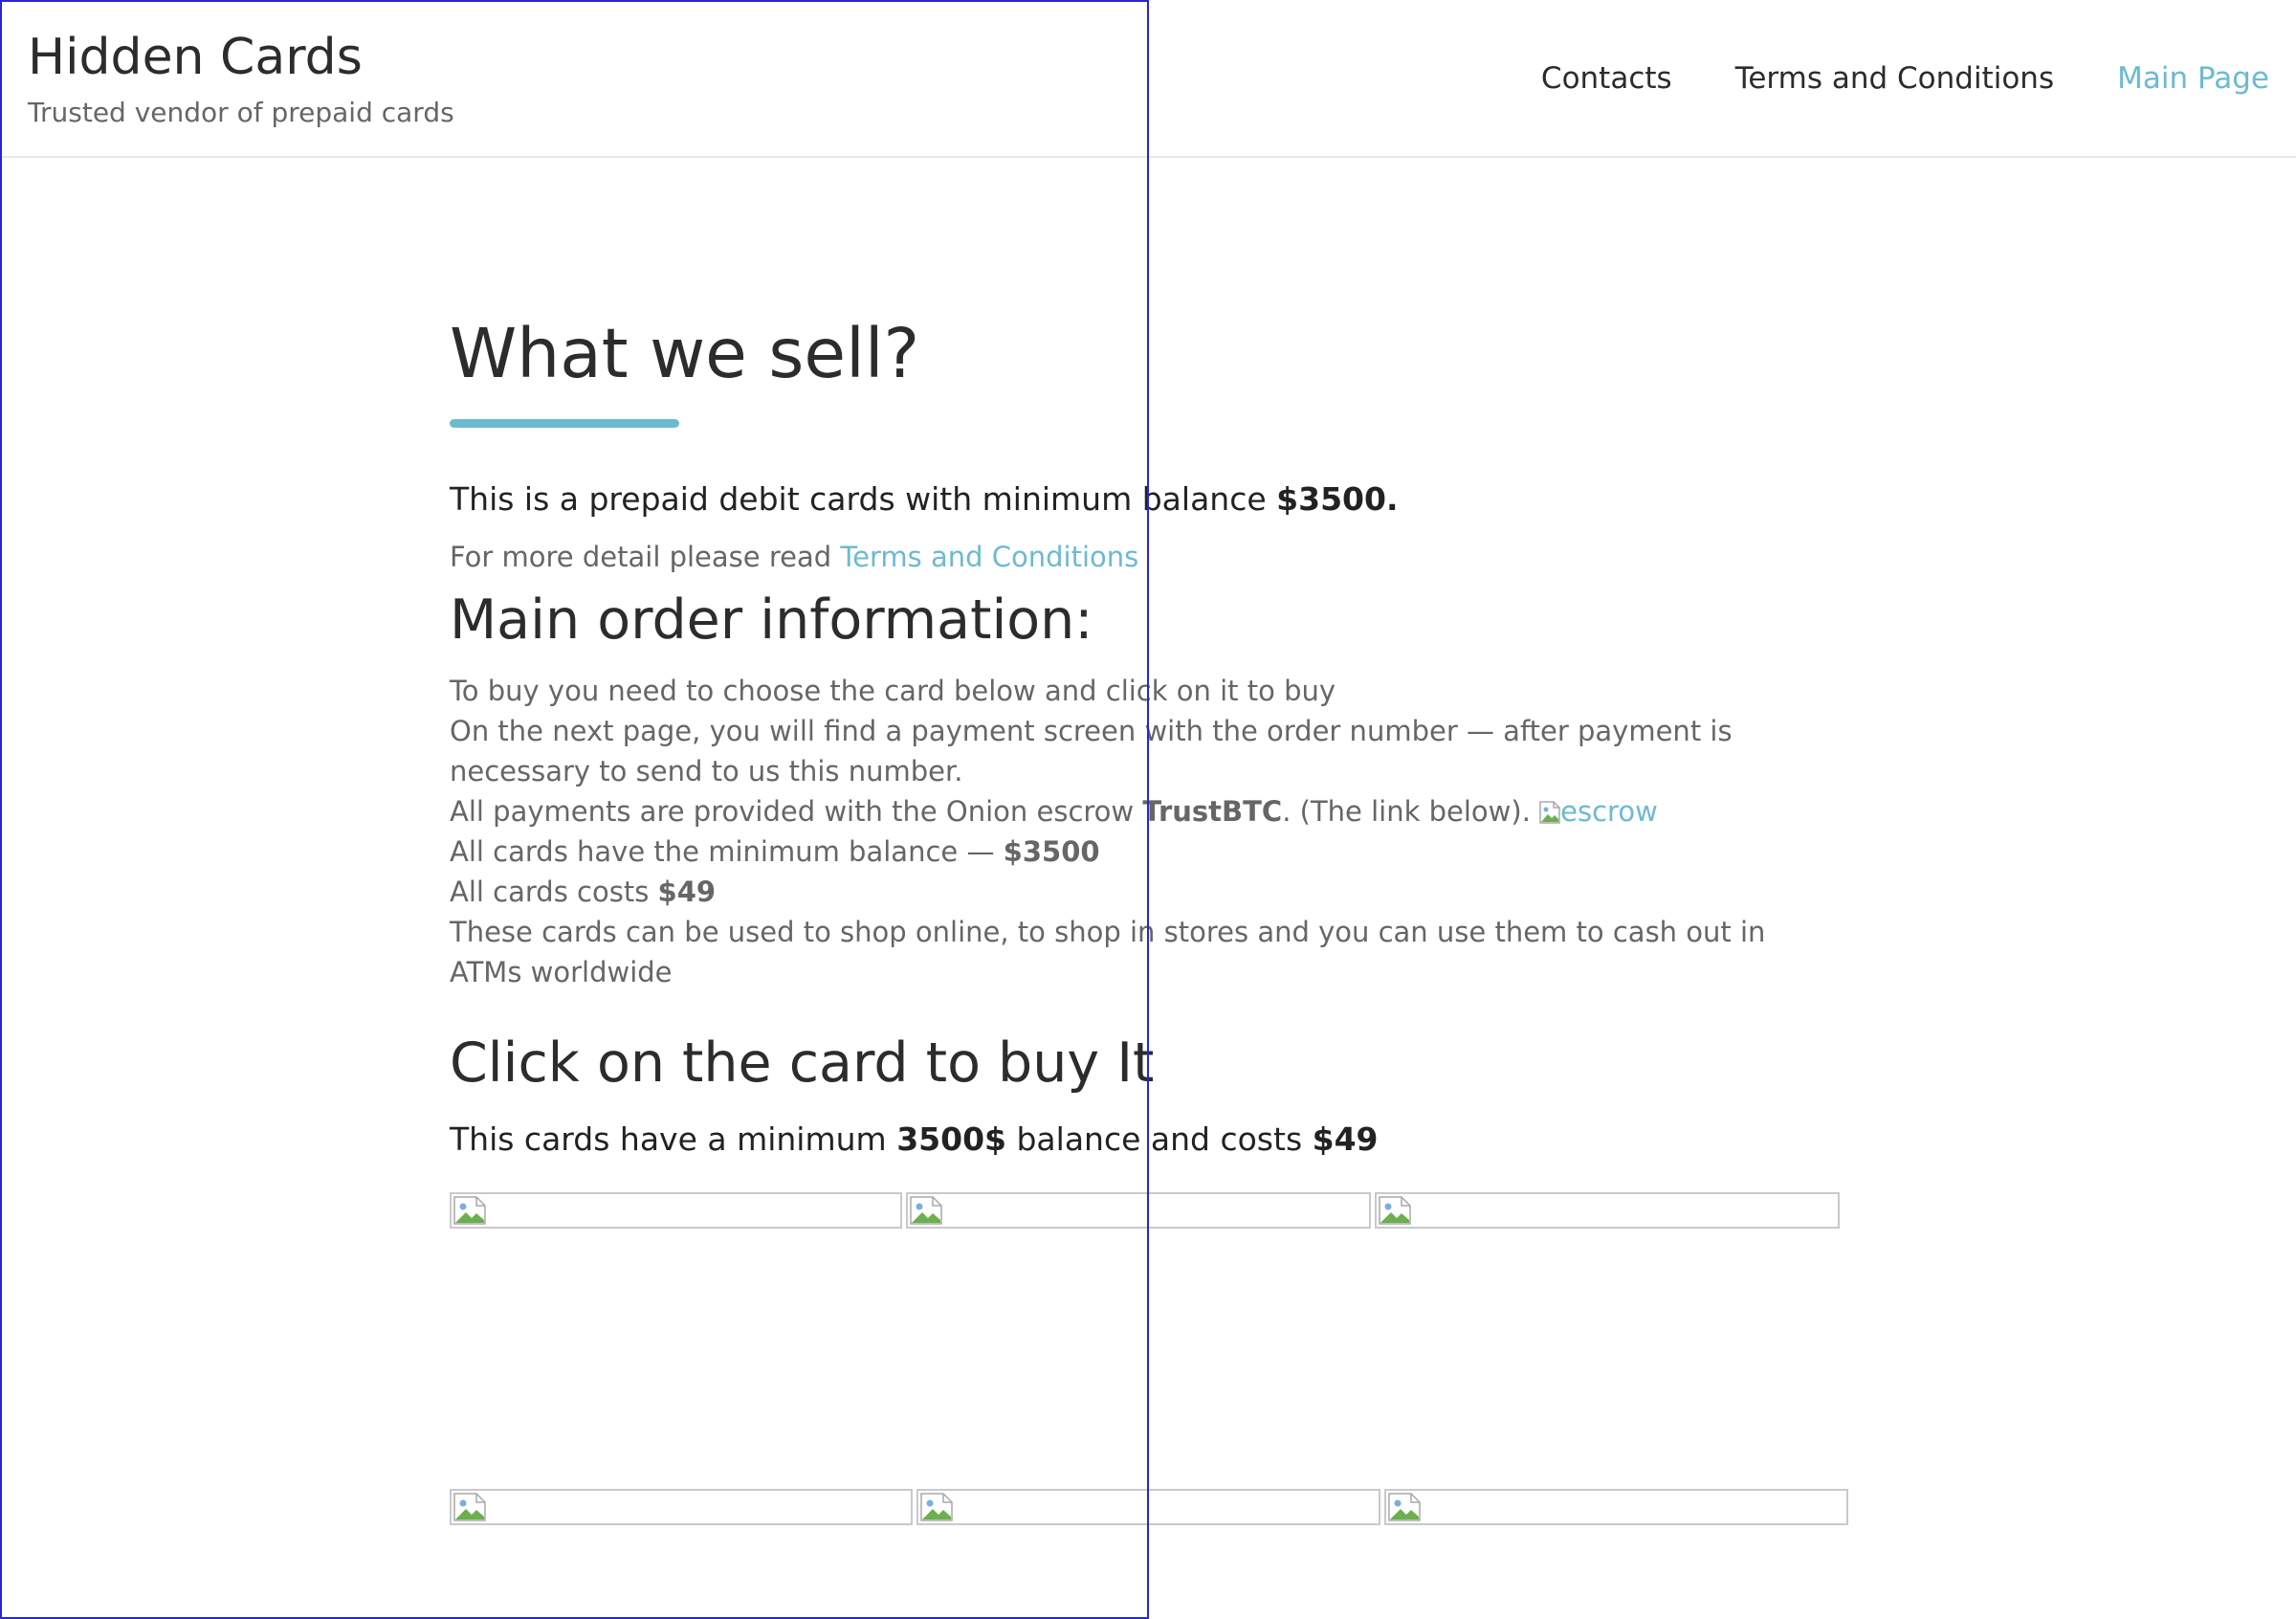  I want to click on buy-heading: Click on the card to buy It, so click(802, 1063).